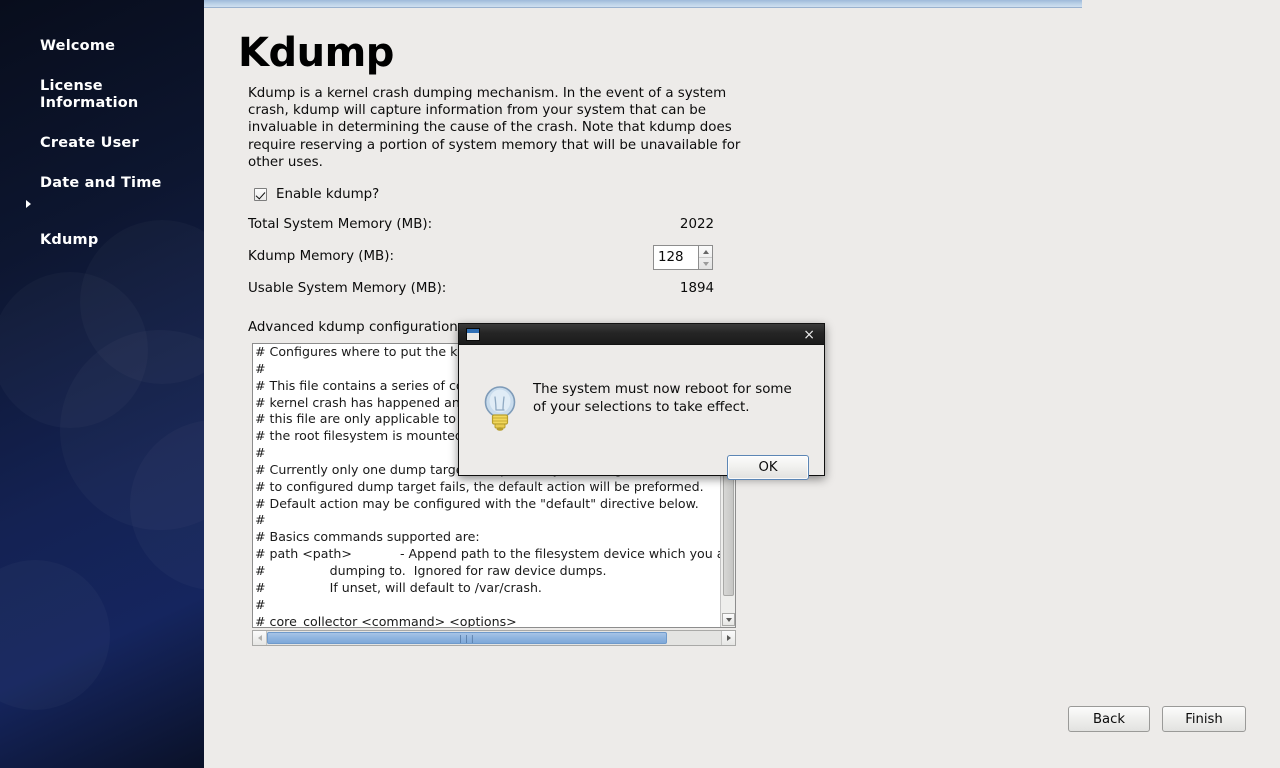  What do you see at coordinates (28, 204) in the screenshot?
I see `selection-arrow-icon` at bounding box center [28, 204].